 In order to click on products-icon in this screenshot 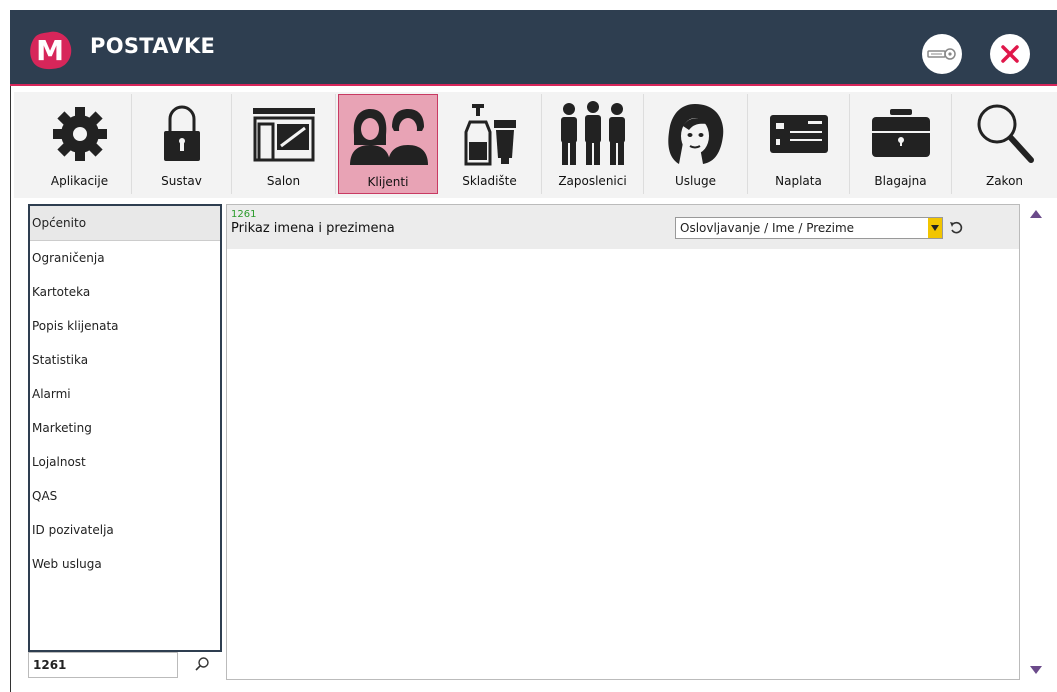, I will do `click(490, 135)`.